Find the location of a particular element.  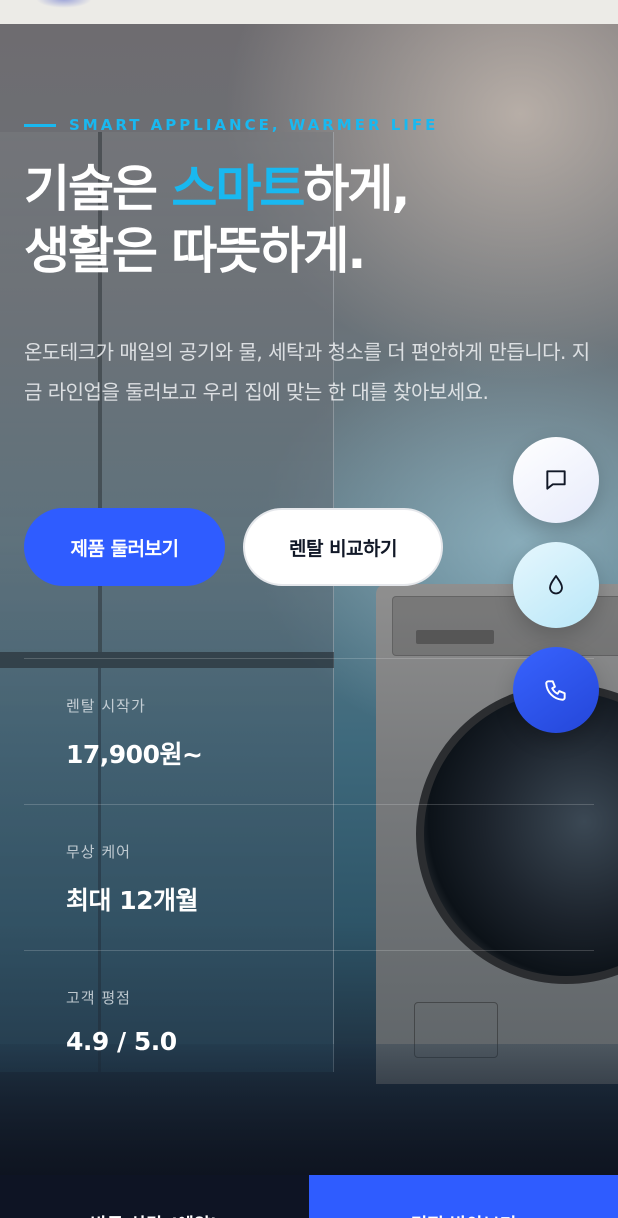

call-fab-button is located at coordinates (556, 690).